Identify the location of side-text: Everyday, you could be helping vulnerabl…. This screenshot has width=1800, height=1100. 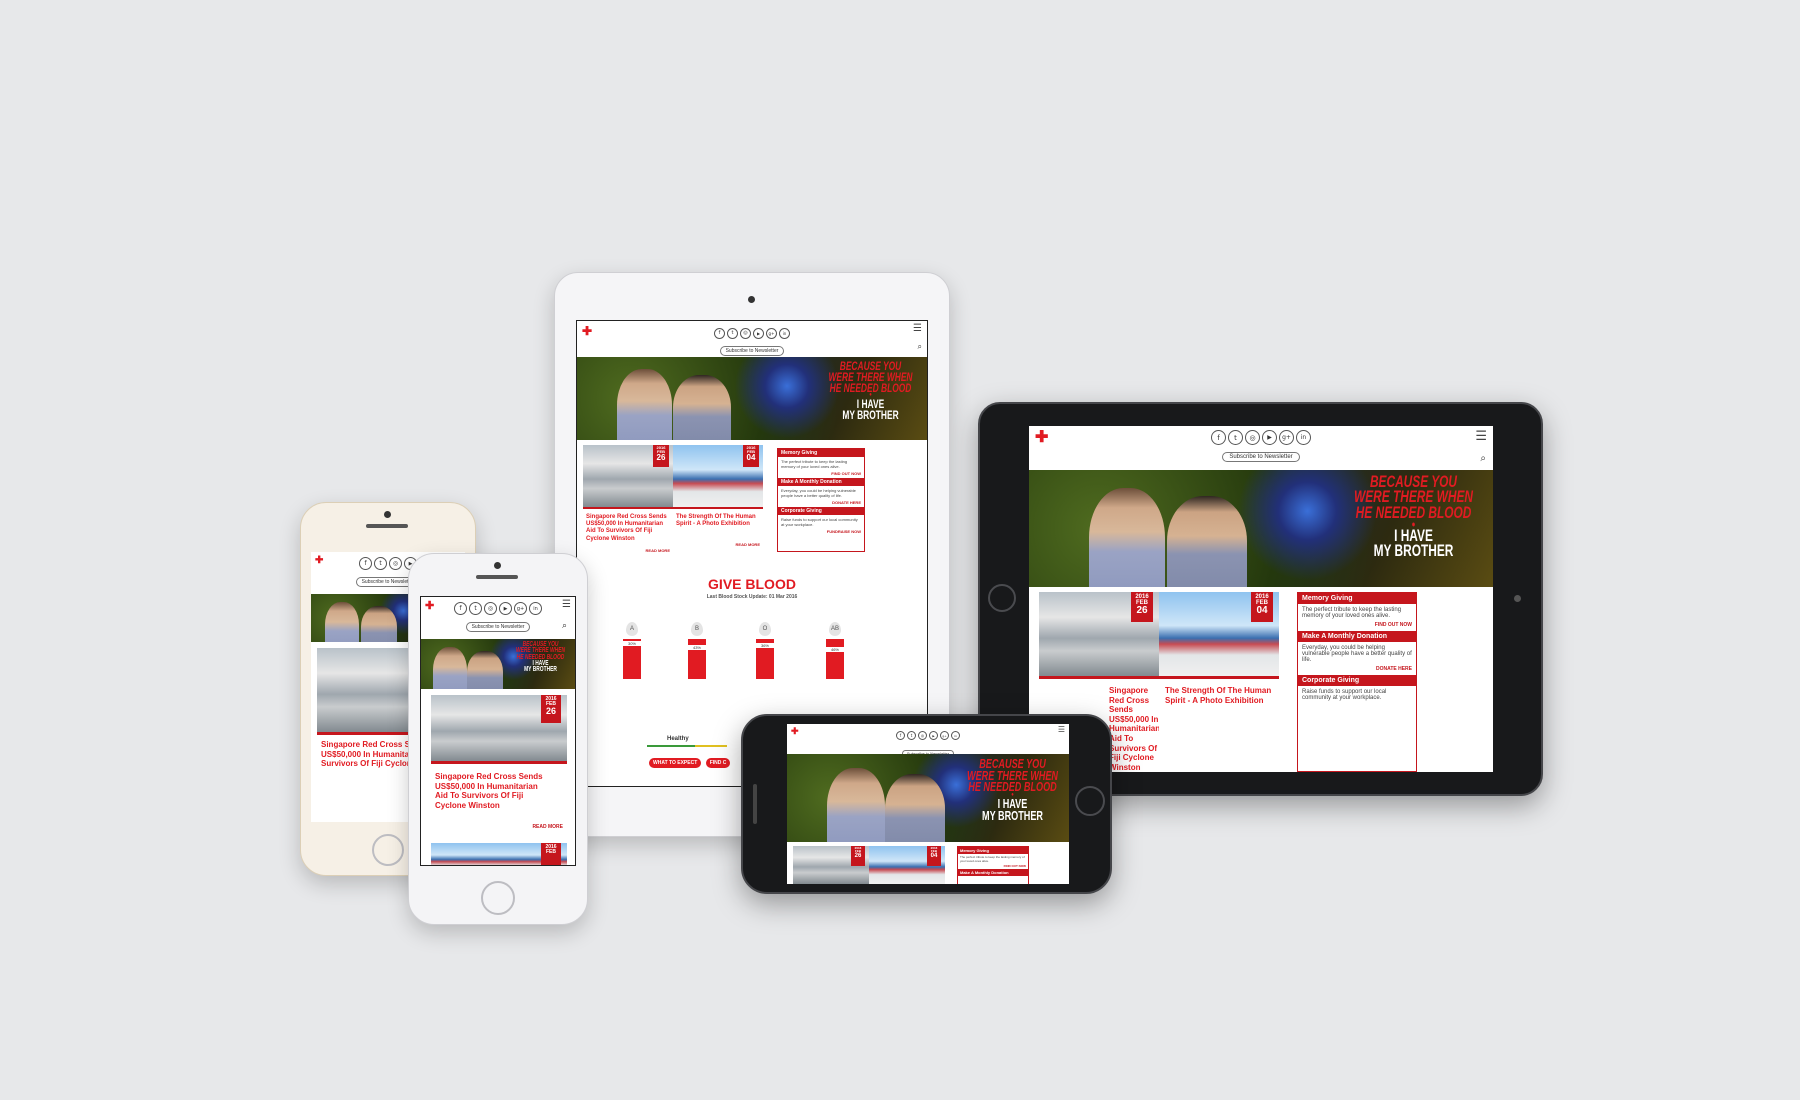
(1357, 654).